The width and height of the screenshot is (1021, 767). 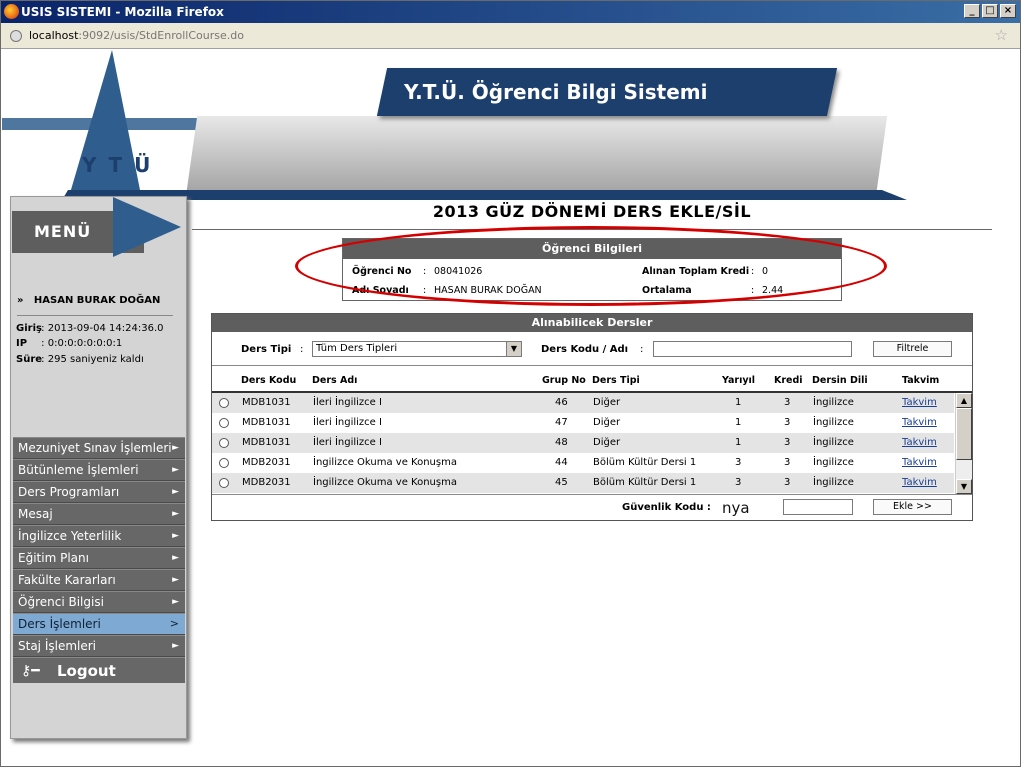 I want to click on col-header-credit: Kredi, so click(x=788, y=380).